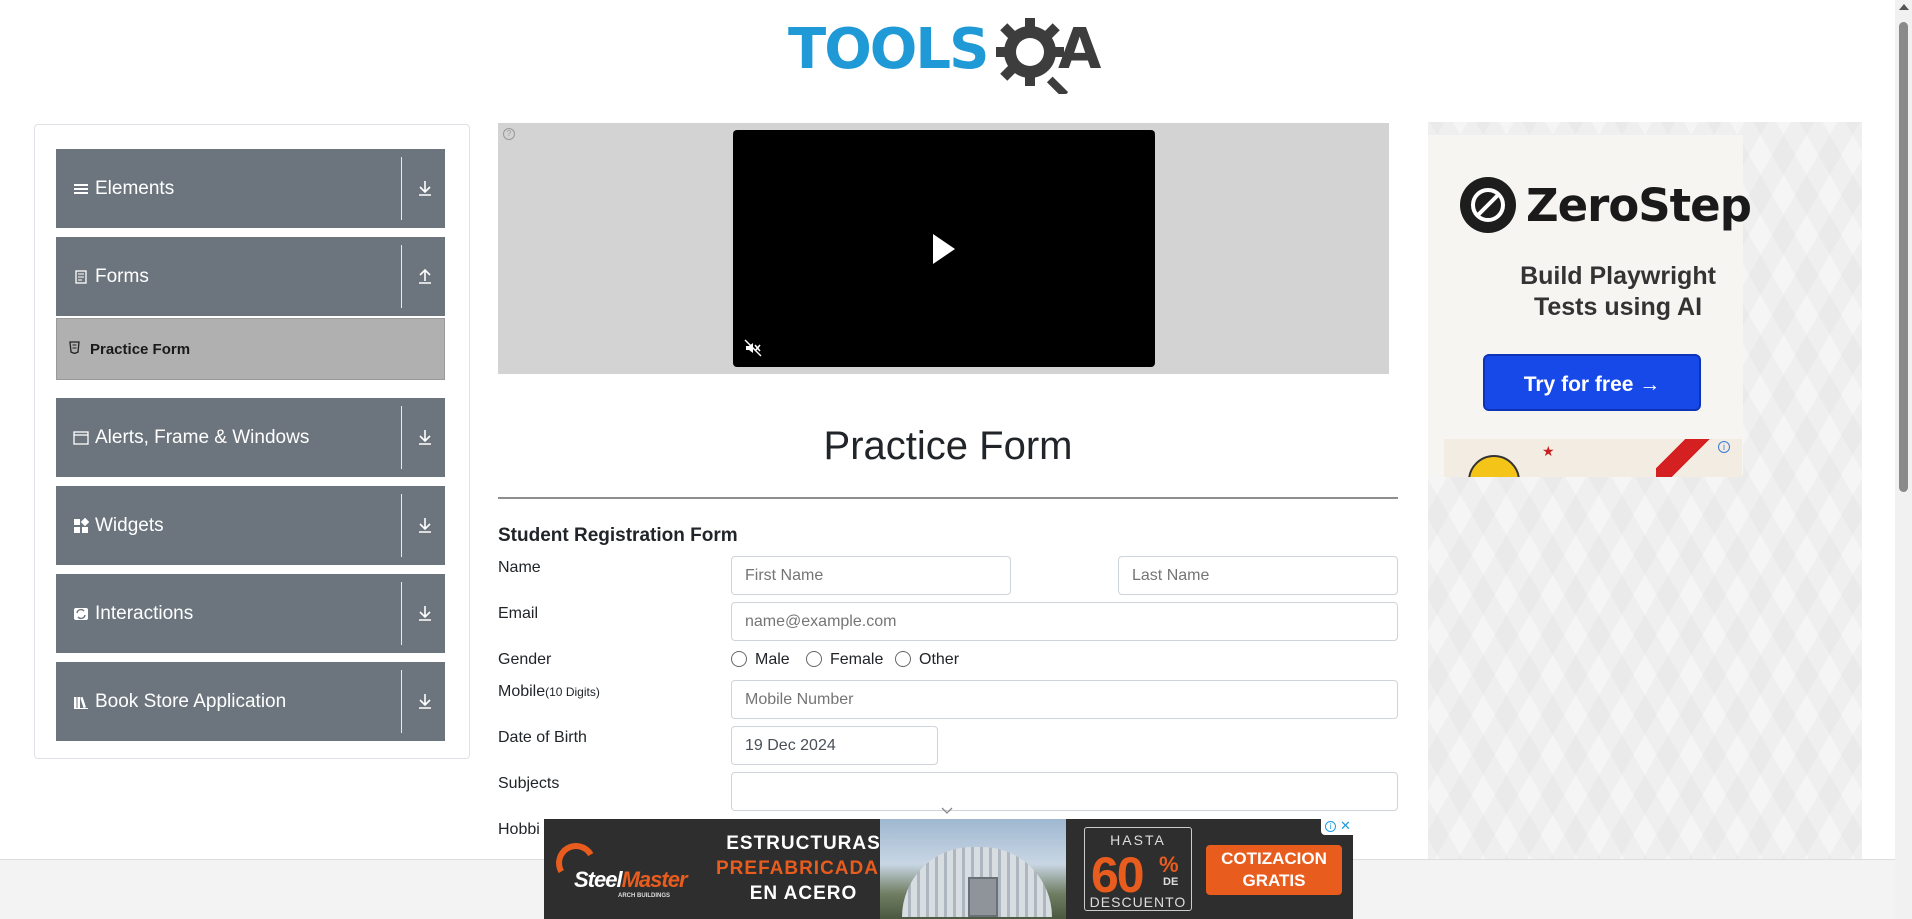 The height and width of the screenshot is (919, 1912). I want to click on steelmaster-name: SteelMaster, so click(631, 880).